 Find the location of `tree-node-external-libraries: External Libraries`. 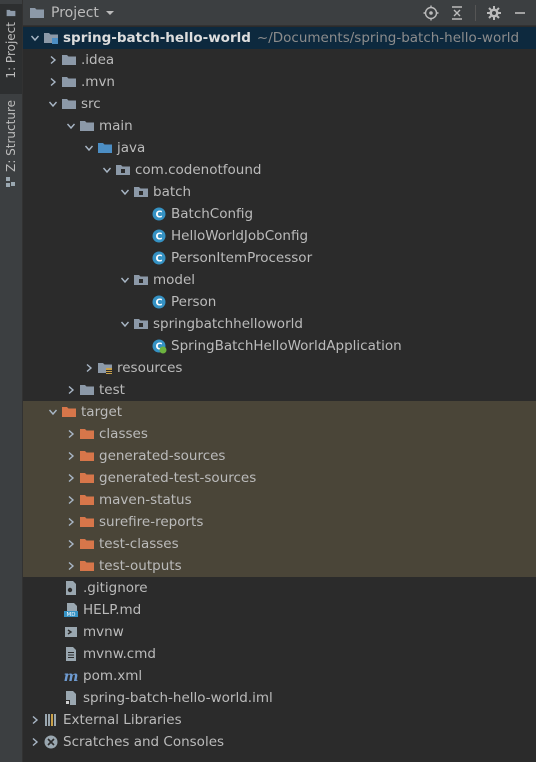

tree-node-external-libraries: External Libraries is located at coordinates (279, 720).